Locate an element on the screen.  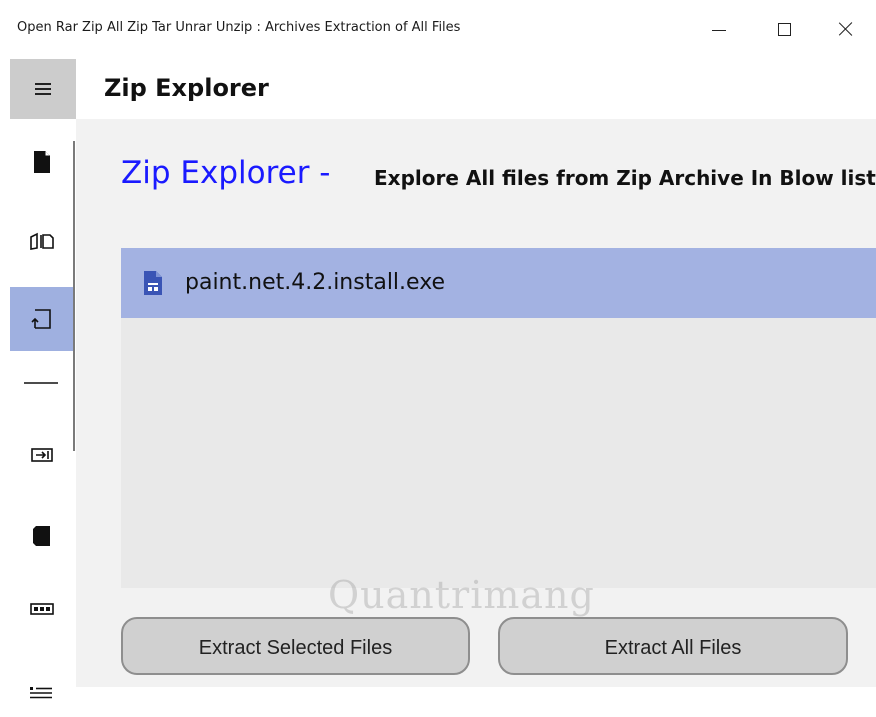
extract-icon is located at coordinates (41, 319).